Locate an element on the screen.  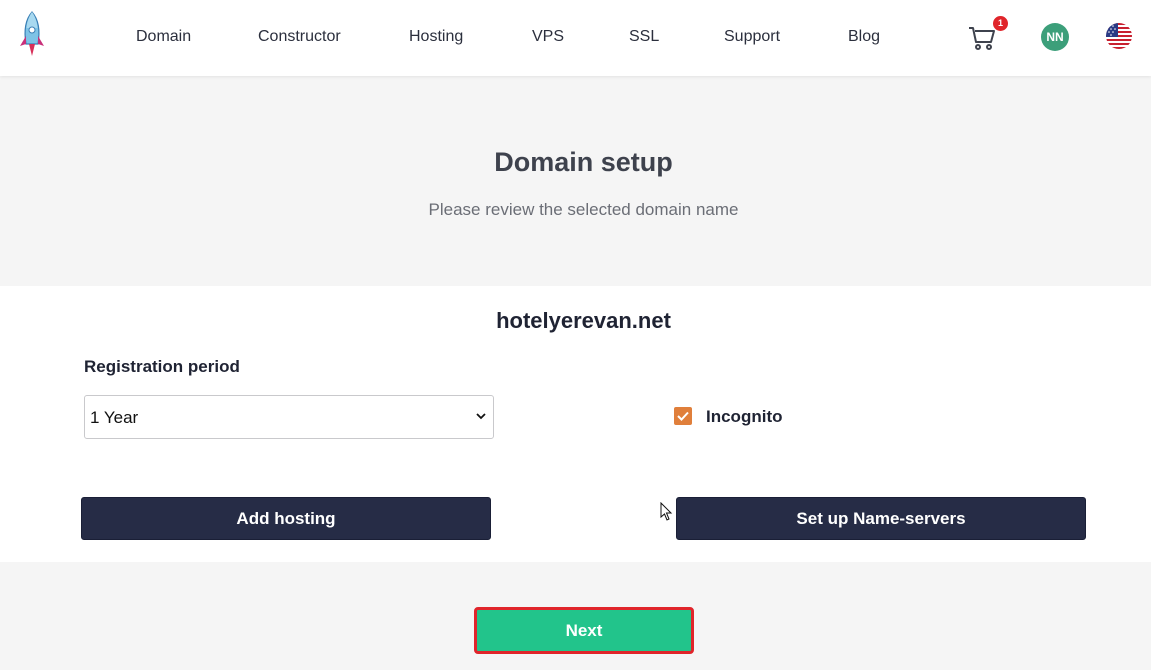
checkmark-icon is located at coordinates (683, 416).